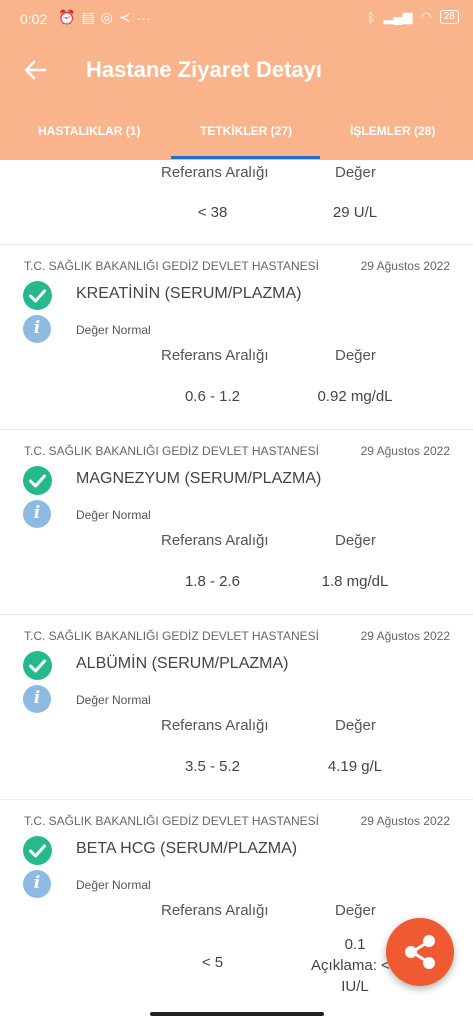 This screenshot has width=473, height=1024. I want to click on more-notifications-icon: ···, so click(143, 17).